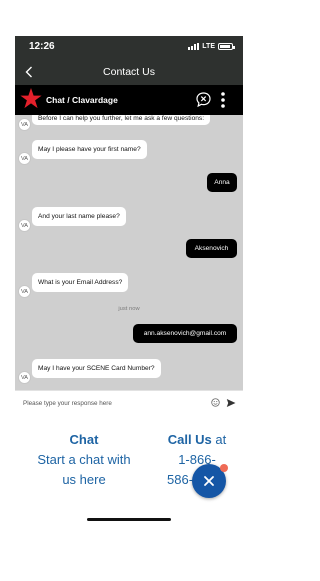 Image resolution: width=320 pixels, height=581 pixels. What do you see at coordinates (80, 282) in the screenshot?
I see `agent-message: What is your Email Address?` at bounding box center [80, 282].